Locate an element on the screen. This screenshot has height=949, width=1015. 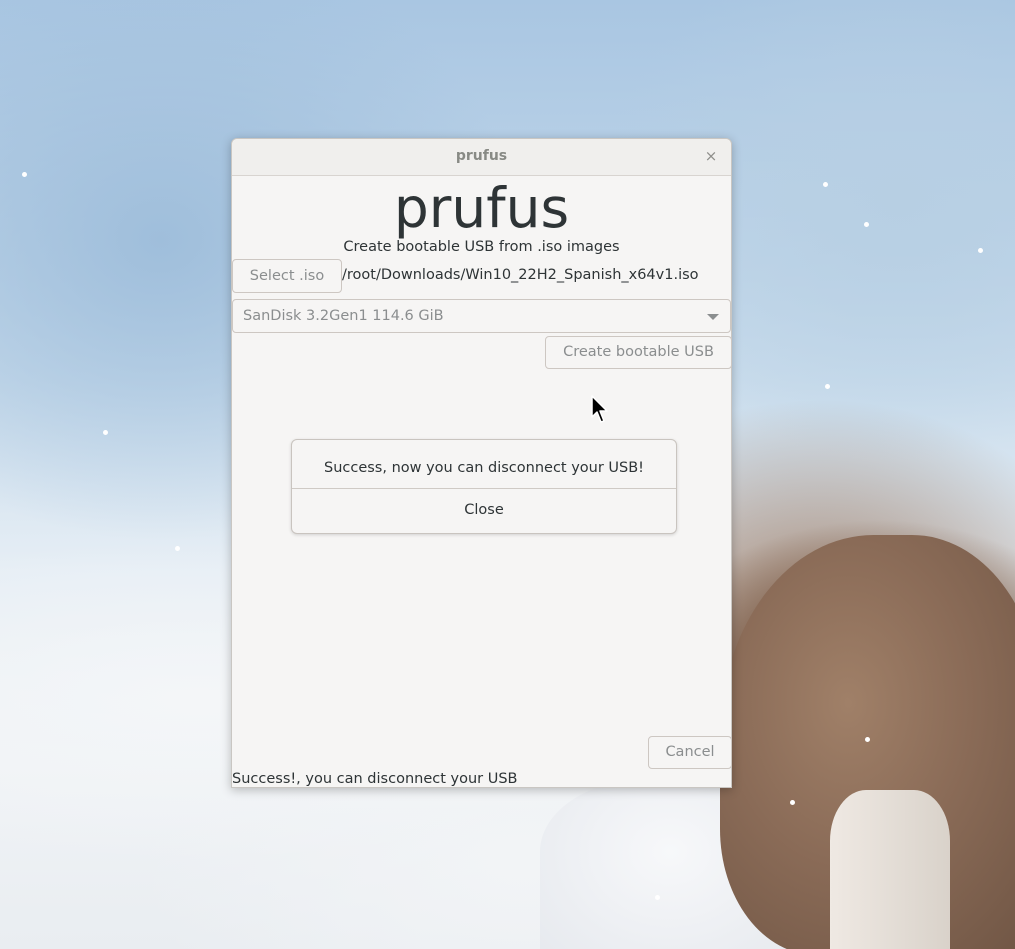
app-subtitle: Create bootable USB from .iso images is located at coordinates (481, 247).